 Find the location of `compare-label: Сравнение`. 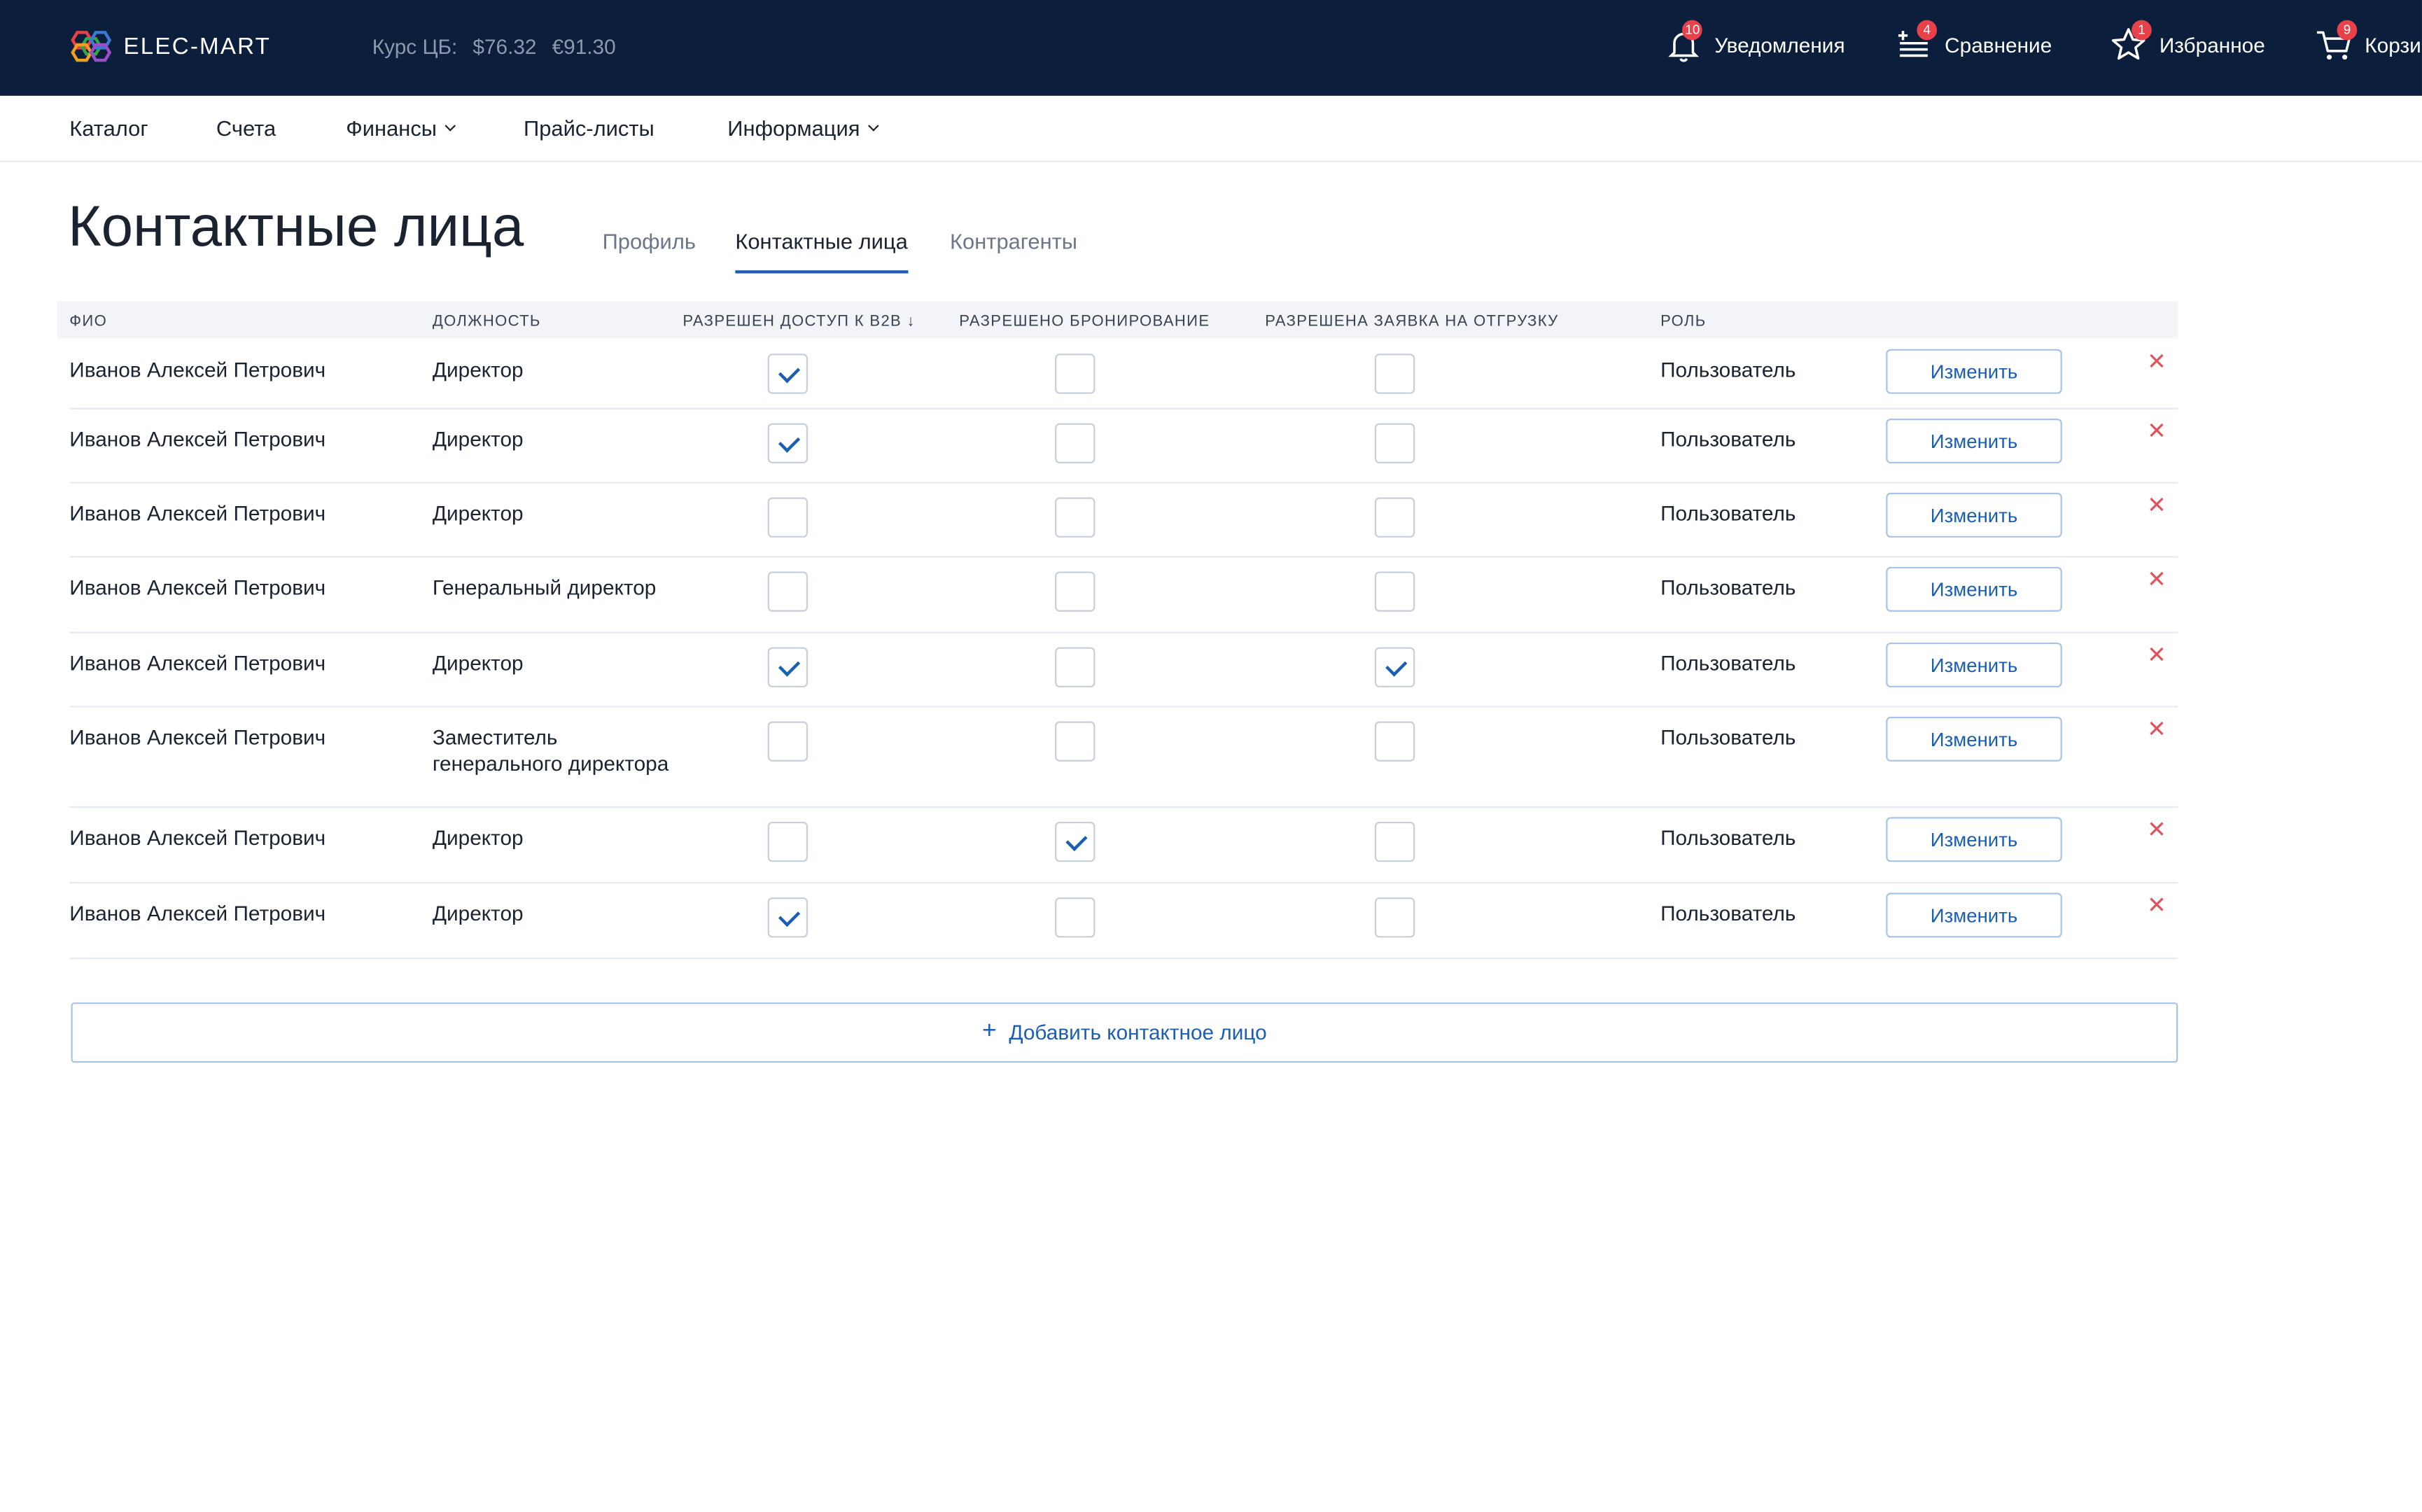

compare-label: Сравнение is located at coordinates (1998, 45).